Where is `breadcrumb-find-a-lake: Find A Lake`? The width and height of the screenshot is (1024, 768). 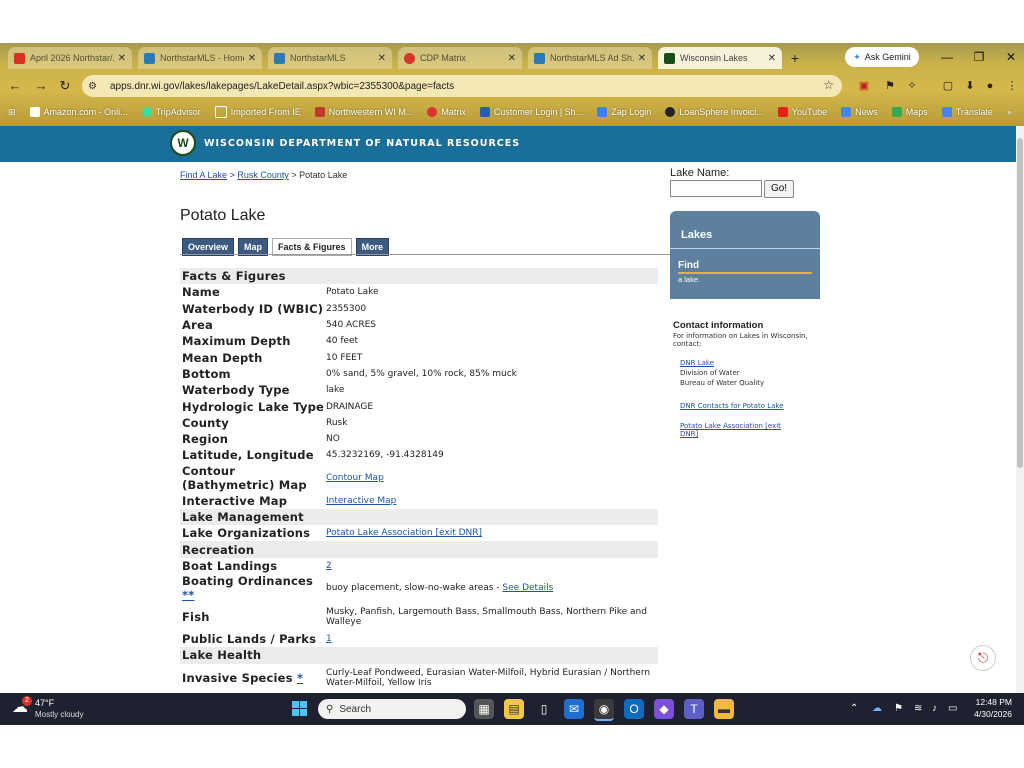 breadcrumb-find-a-lake: Find A Lake is located at coordinates (203, 175).